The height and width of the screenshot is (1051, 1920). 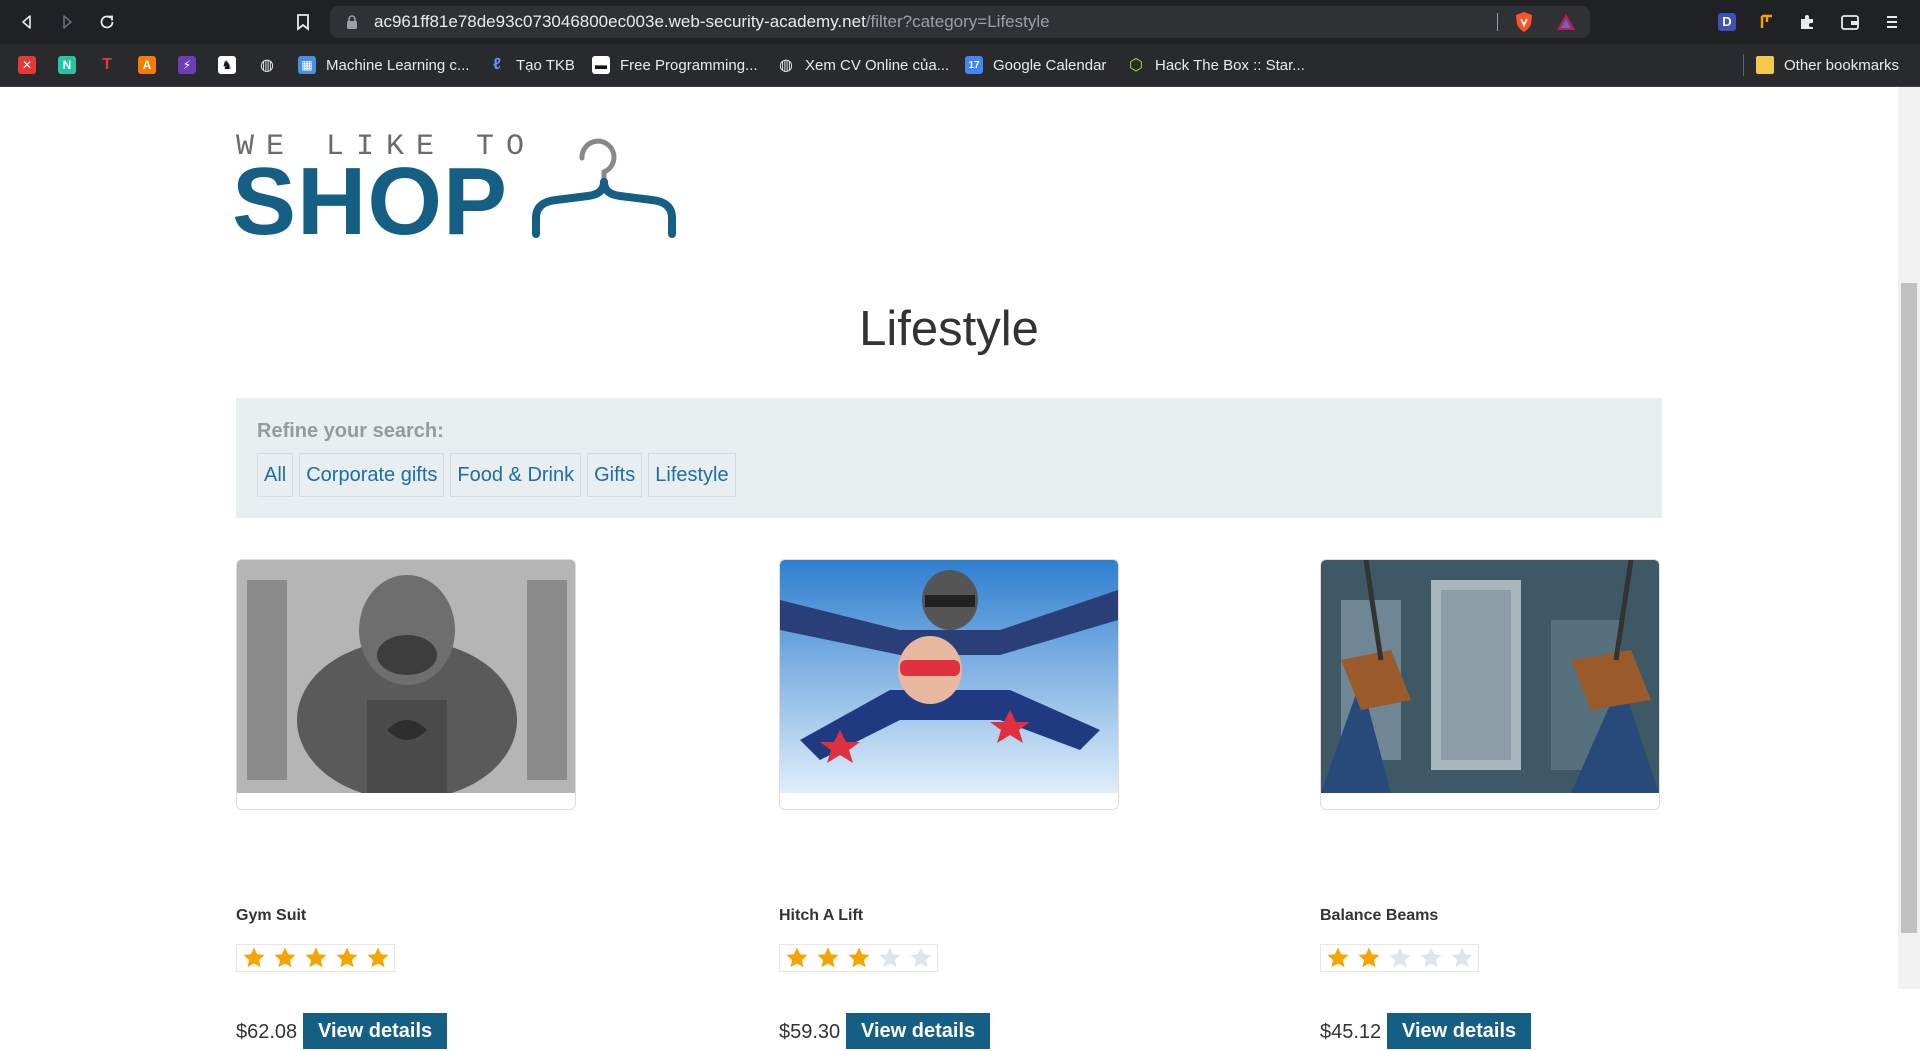 I want to click on ml-bookmark-icon: ▦, so click(x=307, y=65).